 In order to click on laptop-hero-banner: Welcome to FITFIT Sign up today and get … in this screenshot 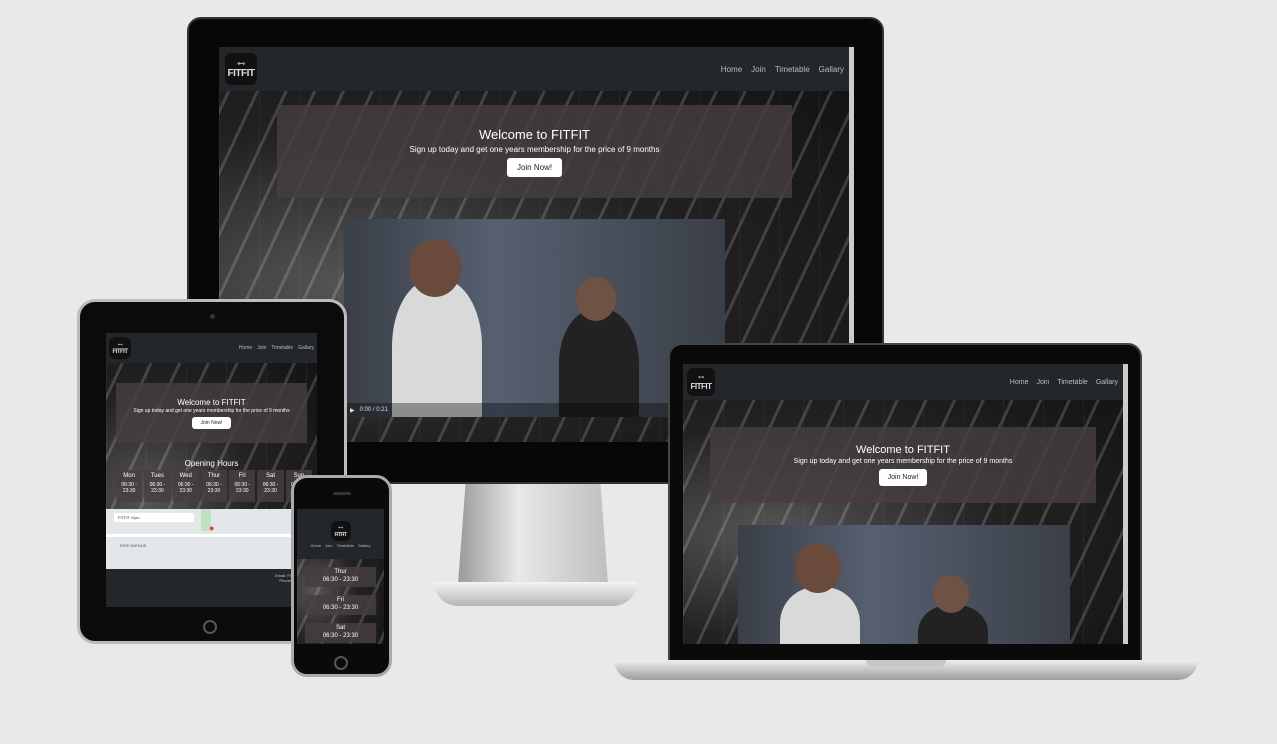, I will do `click(903, 465)`.